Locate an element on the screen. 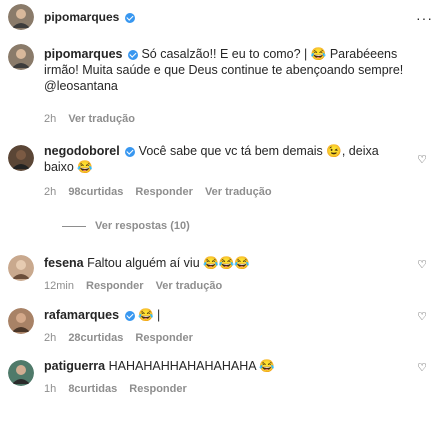 This screenshot has height=436, width=447. comment-body: HAHAHAHHAHAHAHAHA 😂 is located at coordinates (191, 366).